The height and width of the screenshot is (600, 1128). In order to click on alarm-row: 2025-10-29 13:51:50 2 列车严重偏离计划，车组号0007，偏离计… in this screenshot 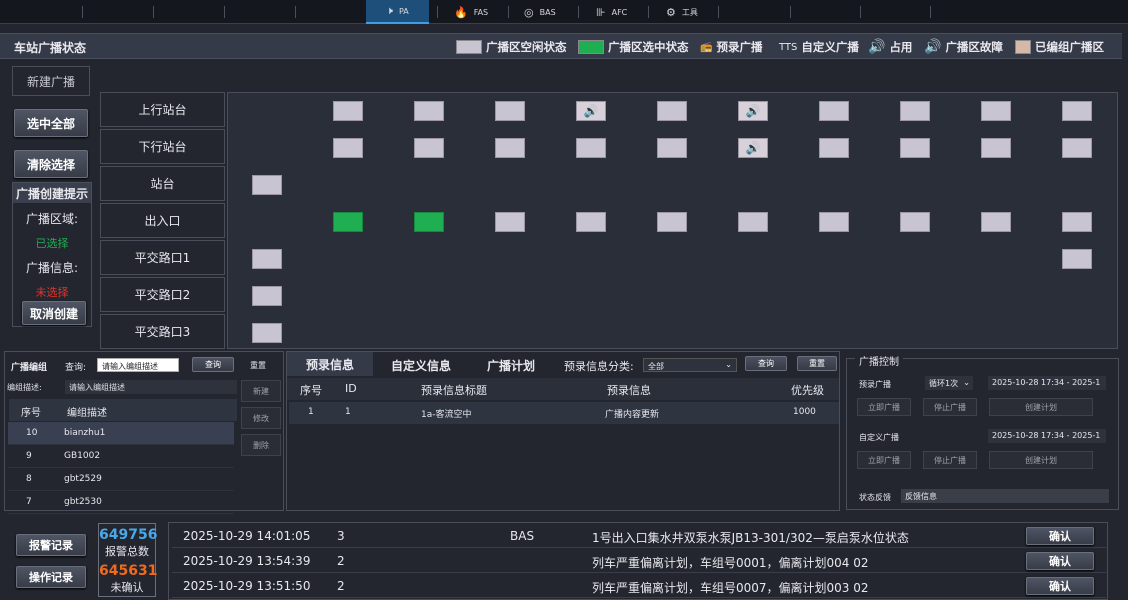, I will do `click(639, 586)`.